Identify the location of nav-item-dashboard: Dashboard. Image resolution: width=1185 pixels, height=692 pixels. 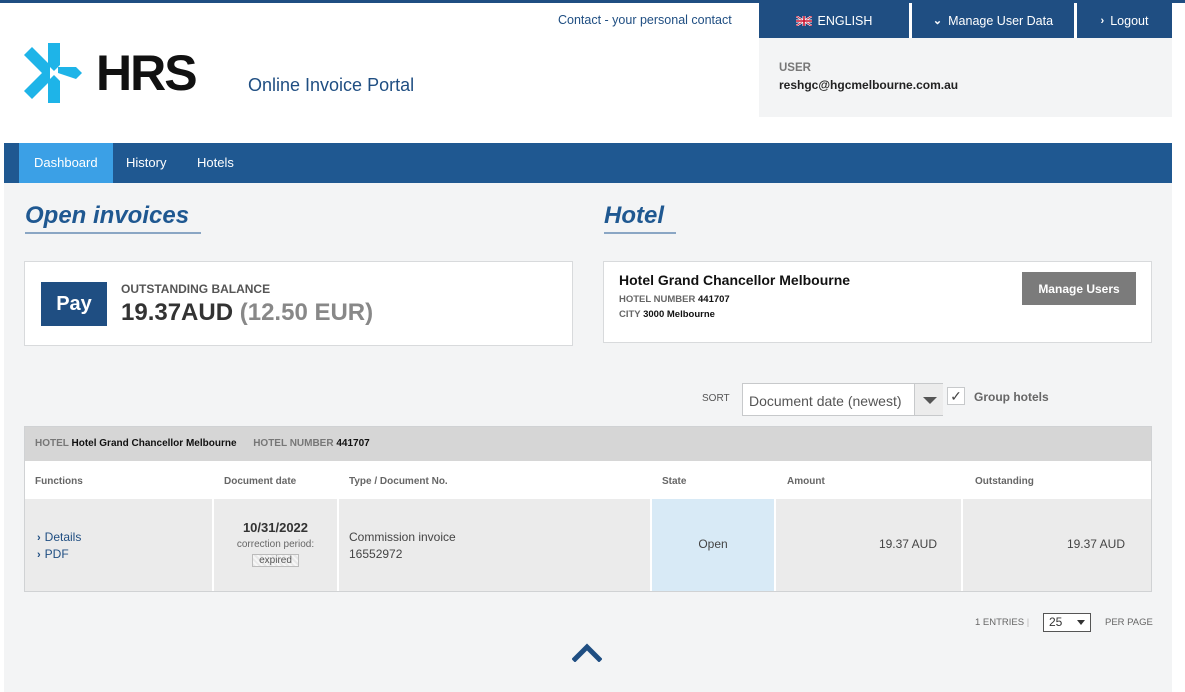
(66, 163).